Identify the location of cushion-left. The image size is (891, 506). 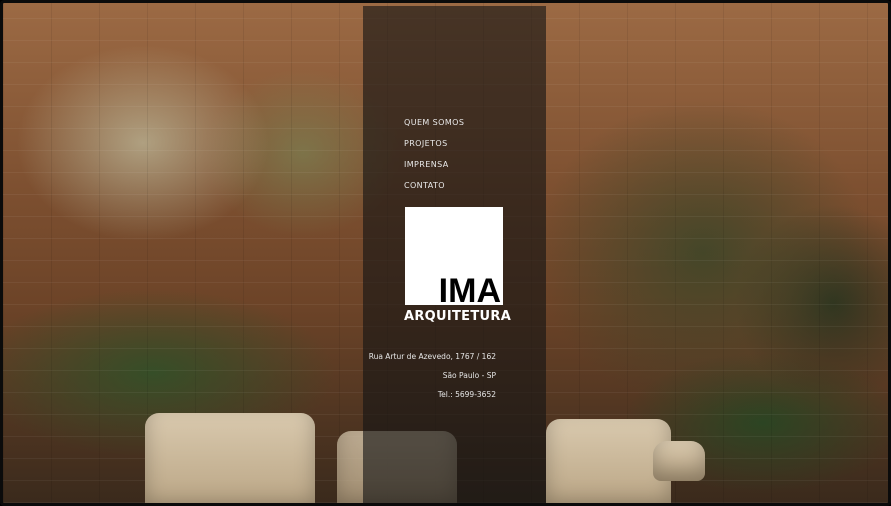
(230, 458).